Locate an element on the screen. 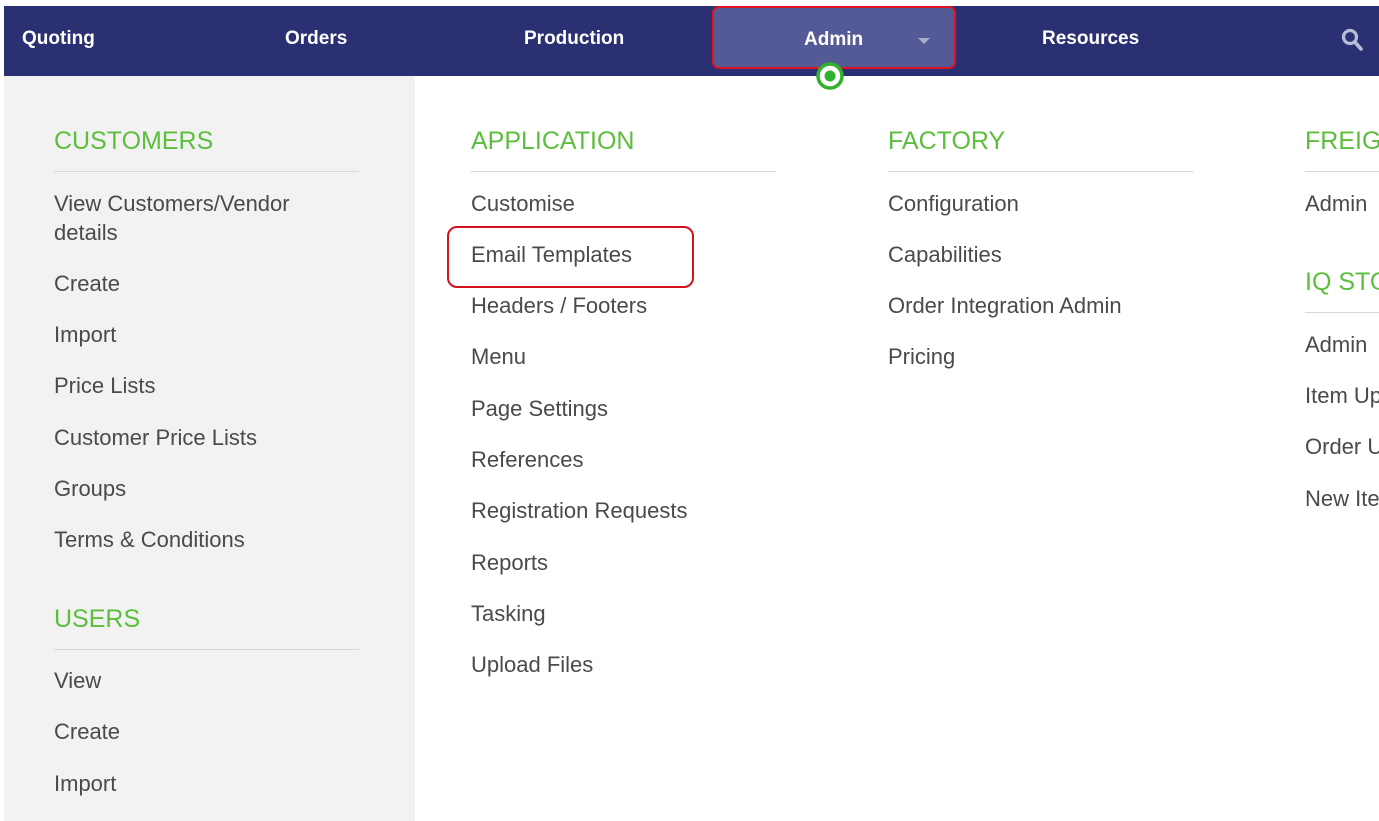 This screenshot has width=1379, height=821. menu-link-page-settings: Page Settings is located at coordinates (539, 408).